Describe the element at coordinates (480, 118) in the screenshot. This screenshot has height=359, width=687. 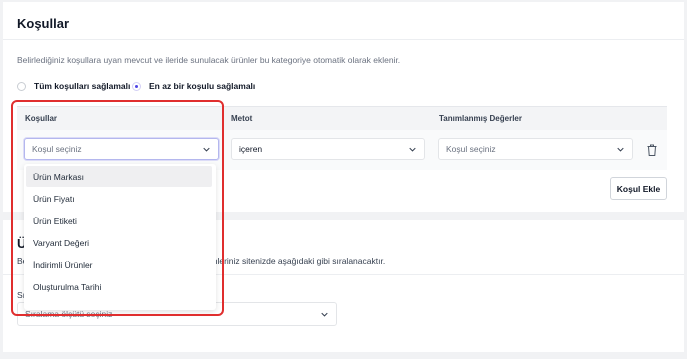
I see `column-header-values: Tanımlanmış Değerler` at that location.